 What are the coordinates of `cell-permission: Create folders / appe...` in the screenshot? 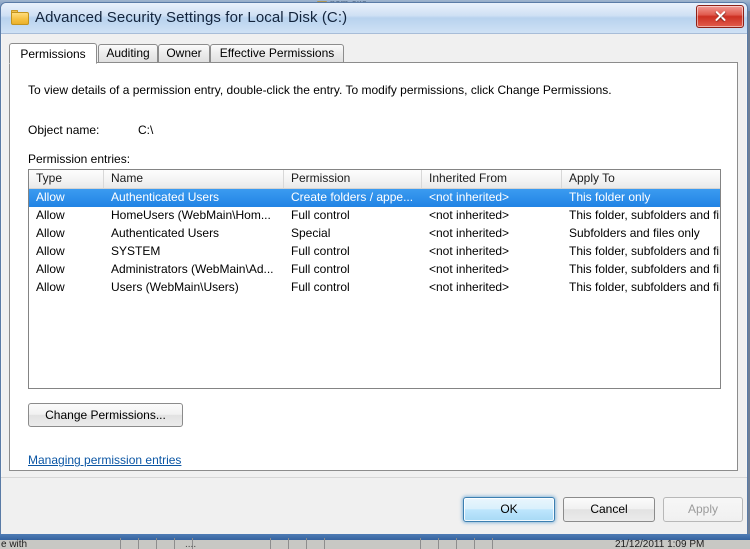 It's located at (352, 197).